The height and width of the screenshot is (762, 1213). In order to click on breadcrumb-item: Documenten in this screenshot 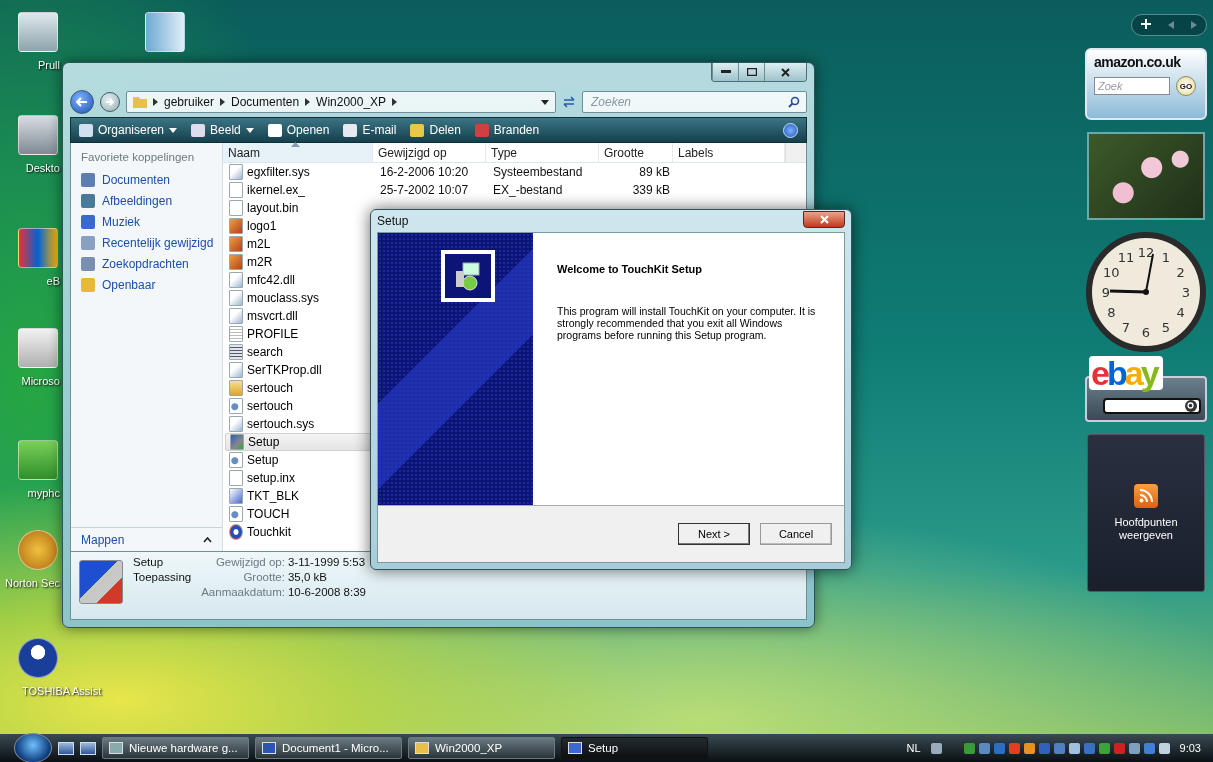, I will do `click(265, 102)`.